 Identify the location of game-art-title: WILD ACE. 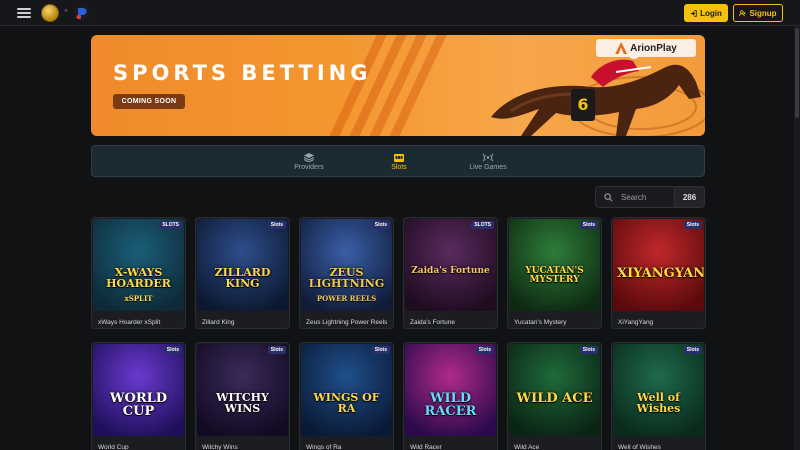
(554, 398).